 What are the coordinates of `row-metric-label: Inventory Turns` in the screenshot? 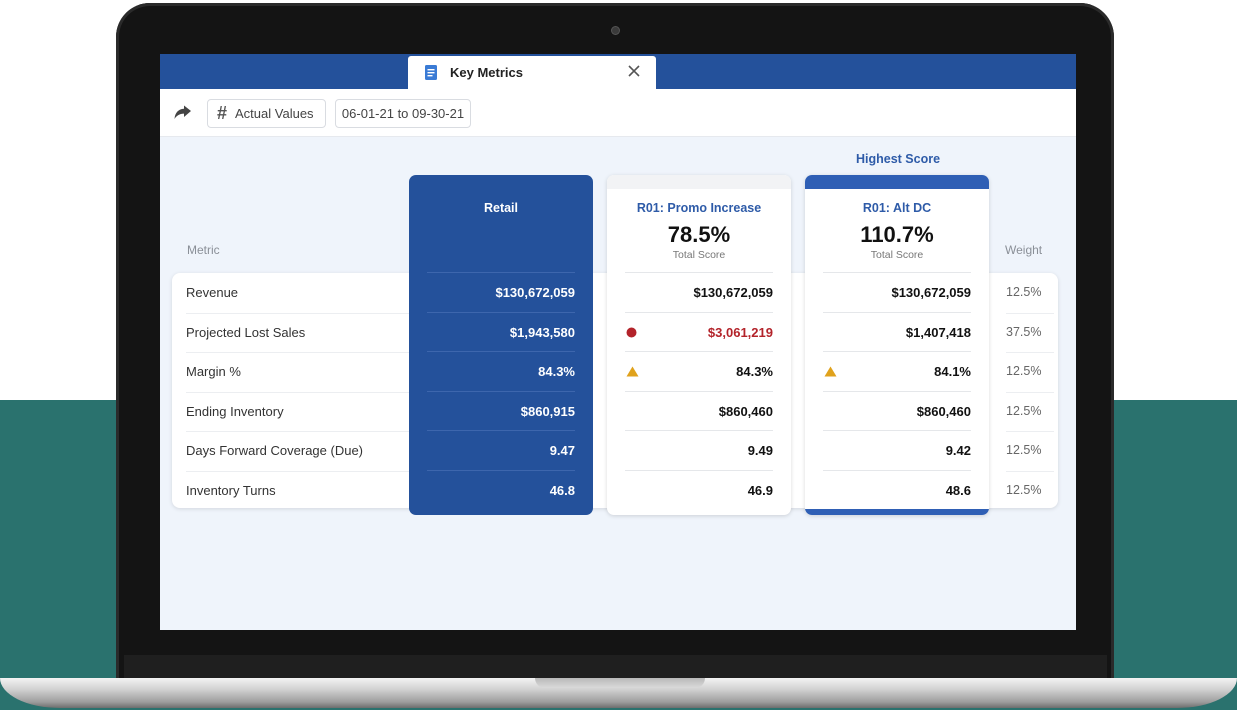 It's located at (231, 490).